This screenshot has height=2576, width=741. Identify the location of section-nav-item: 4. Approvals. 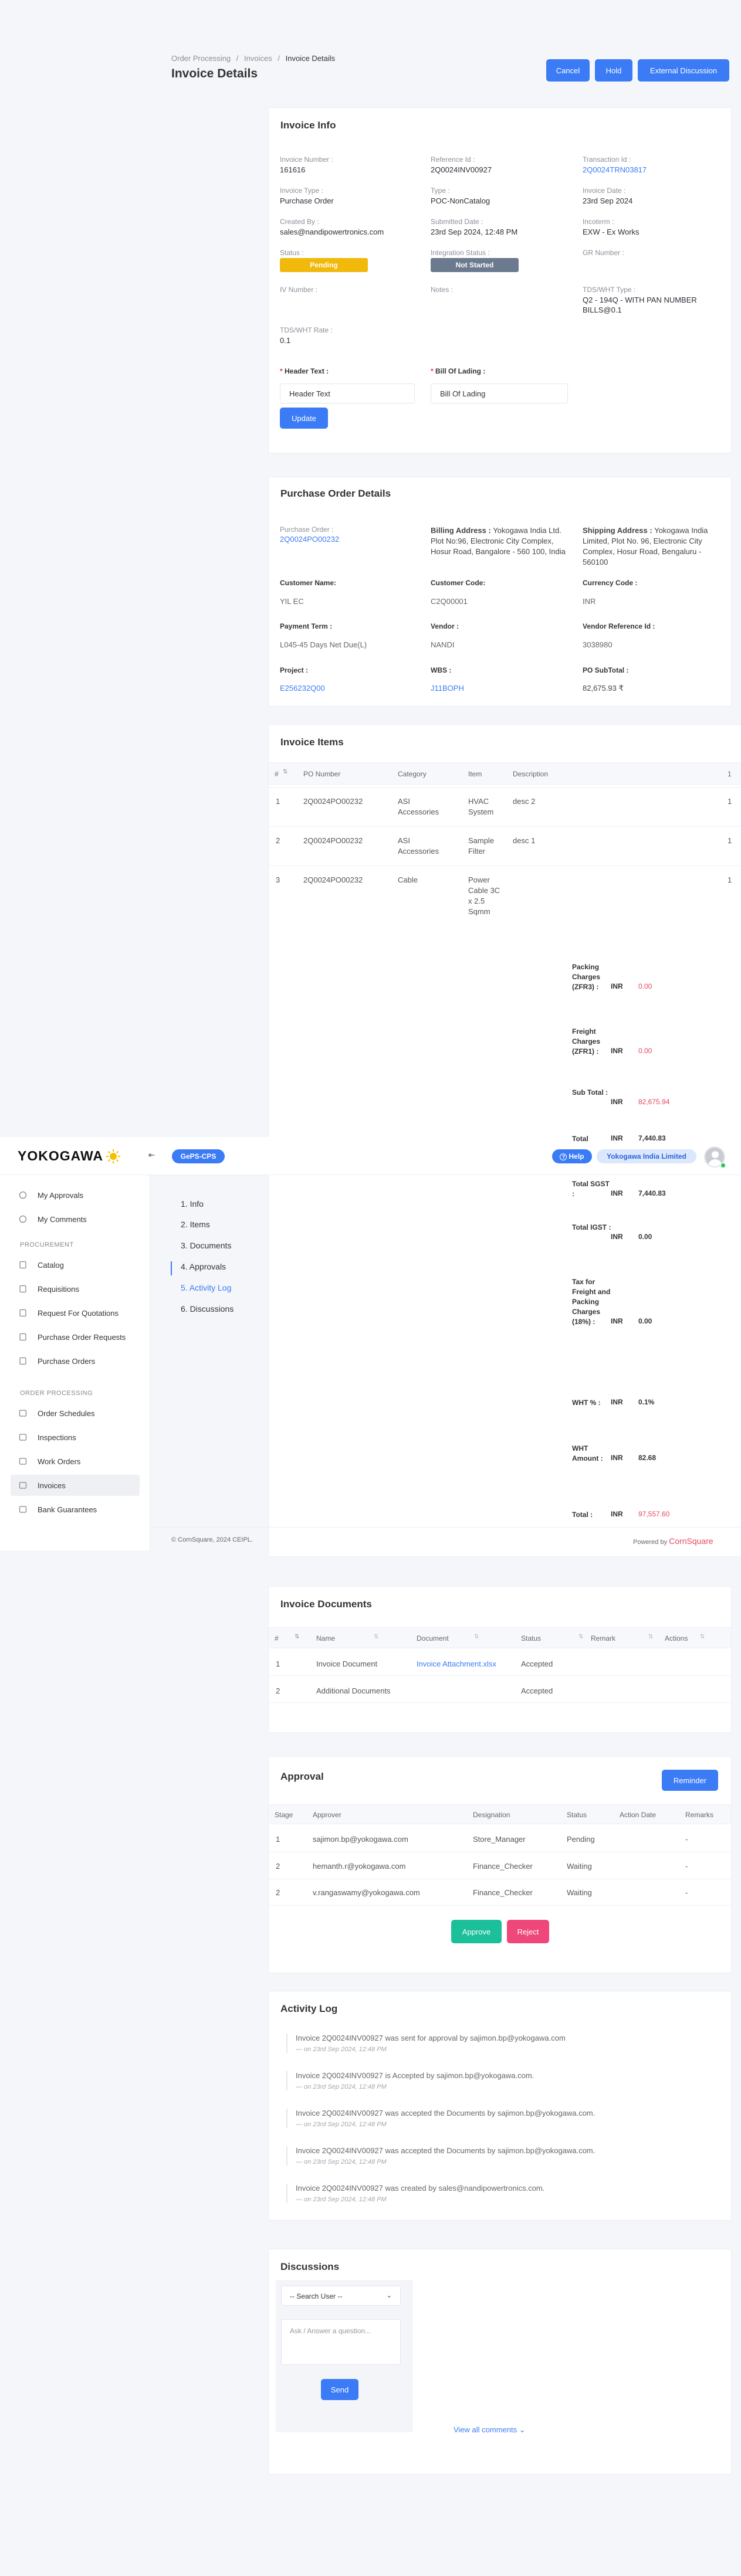
(203, 1266).